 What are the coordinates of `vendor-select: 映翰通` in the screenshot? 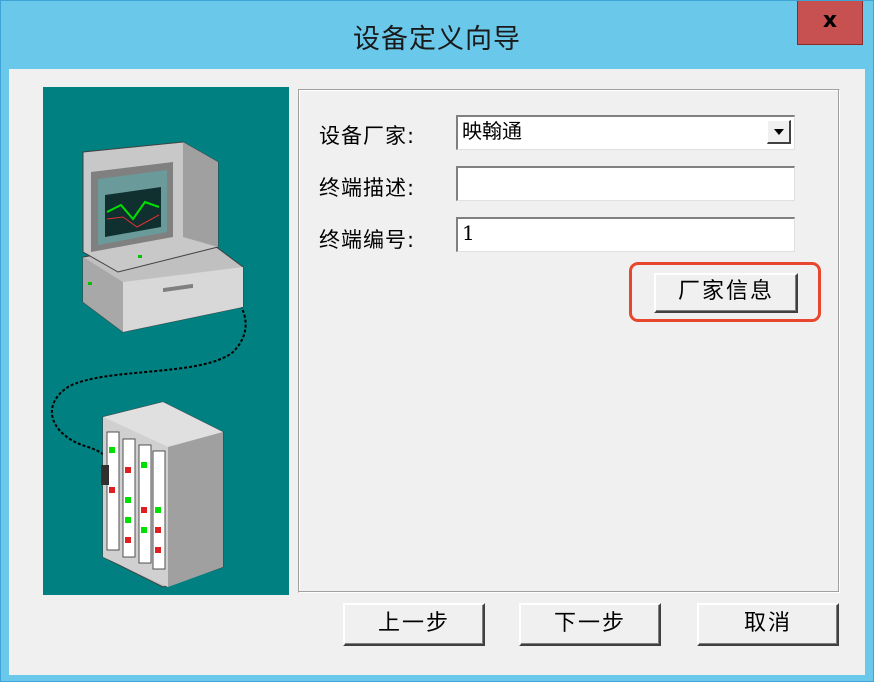 It's located at (625, 132).